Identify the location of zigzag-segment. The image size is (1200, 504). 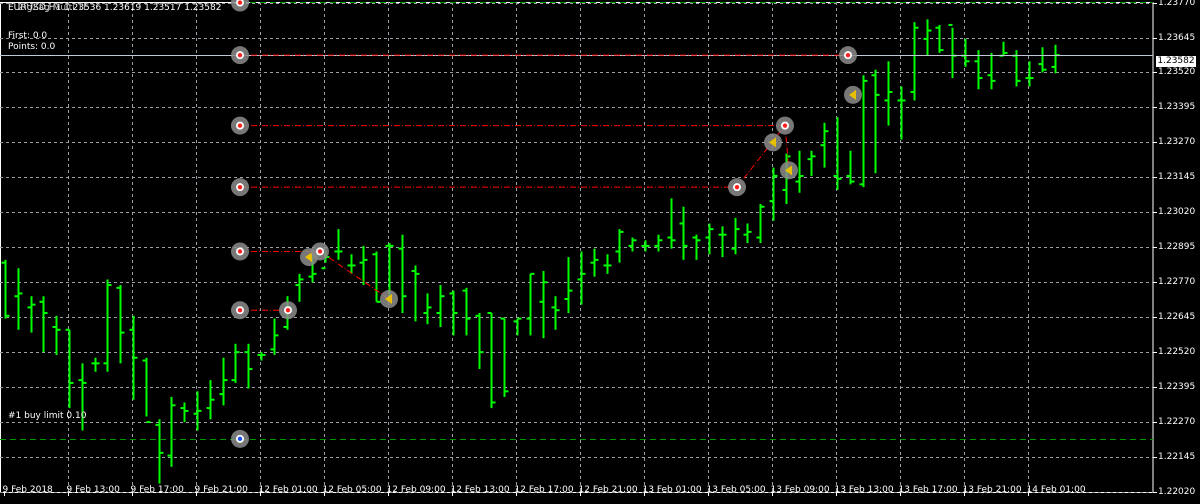
(354, 275).